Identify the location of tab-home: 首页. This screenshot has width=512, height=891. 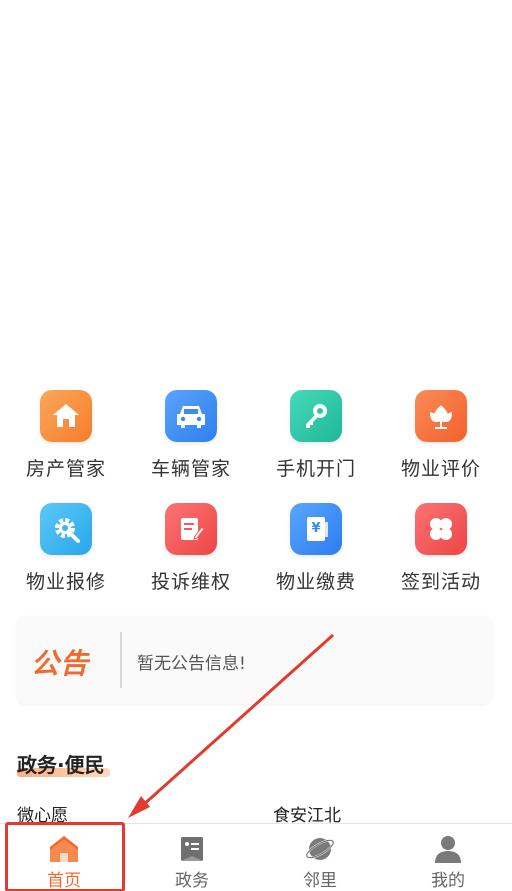
(64, 857).